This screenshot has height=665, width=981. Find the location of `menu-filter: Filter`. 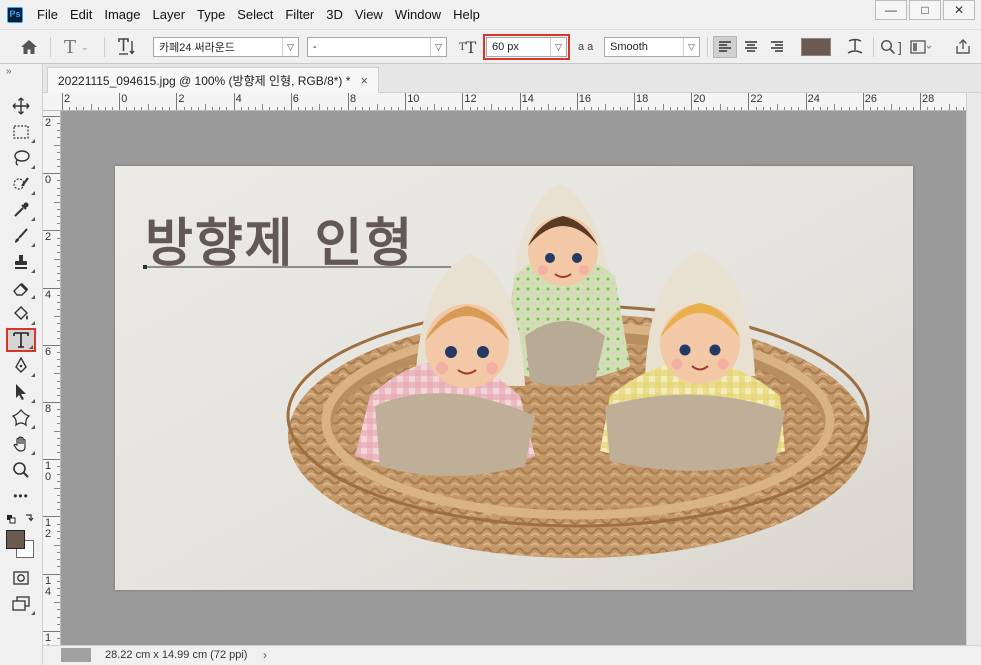

menu-filter: Filter is located at coordinates (299, 14).